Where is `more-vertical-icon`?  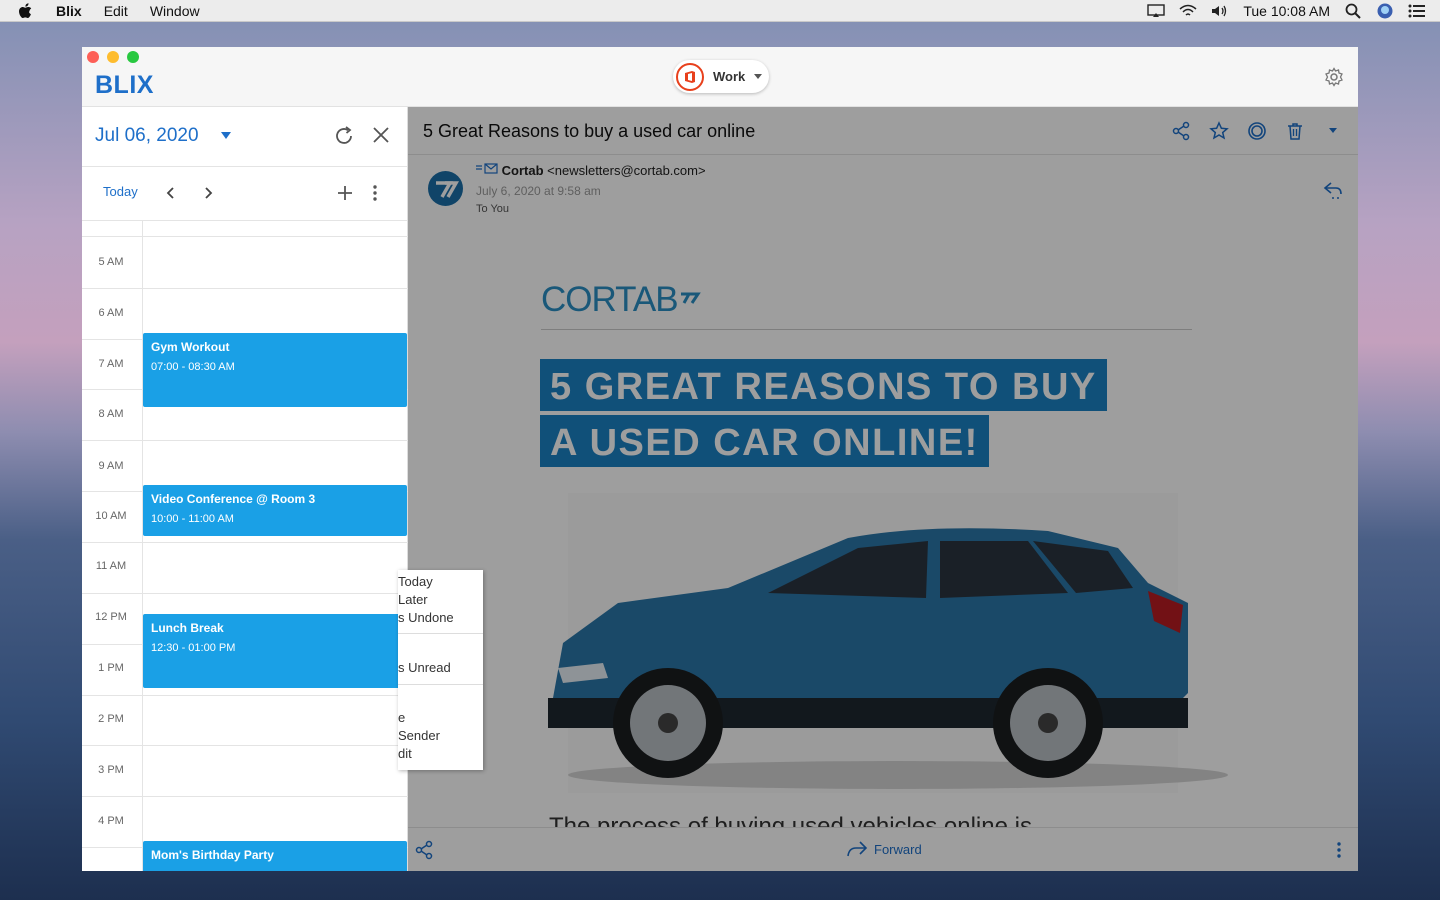
more-vertical-icon is located at coordinates (375, 193).